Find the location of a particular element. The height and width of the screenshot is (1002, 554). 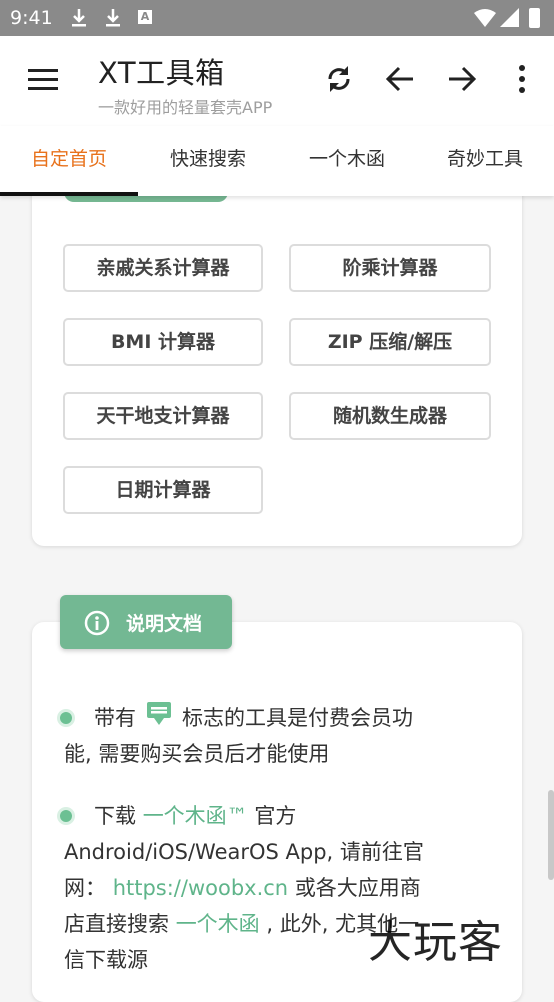

arrow-forward-icon is located at coordinates (462, 79).